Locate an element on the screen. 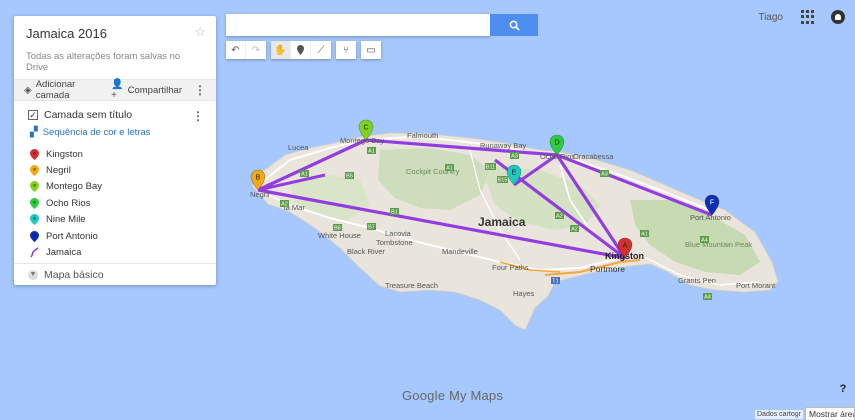 The image size is (855, 420). help-icon: ? is located at coordinates (843, 390).